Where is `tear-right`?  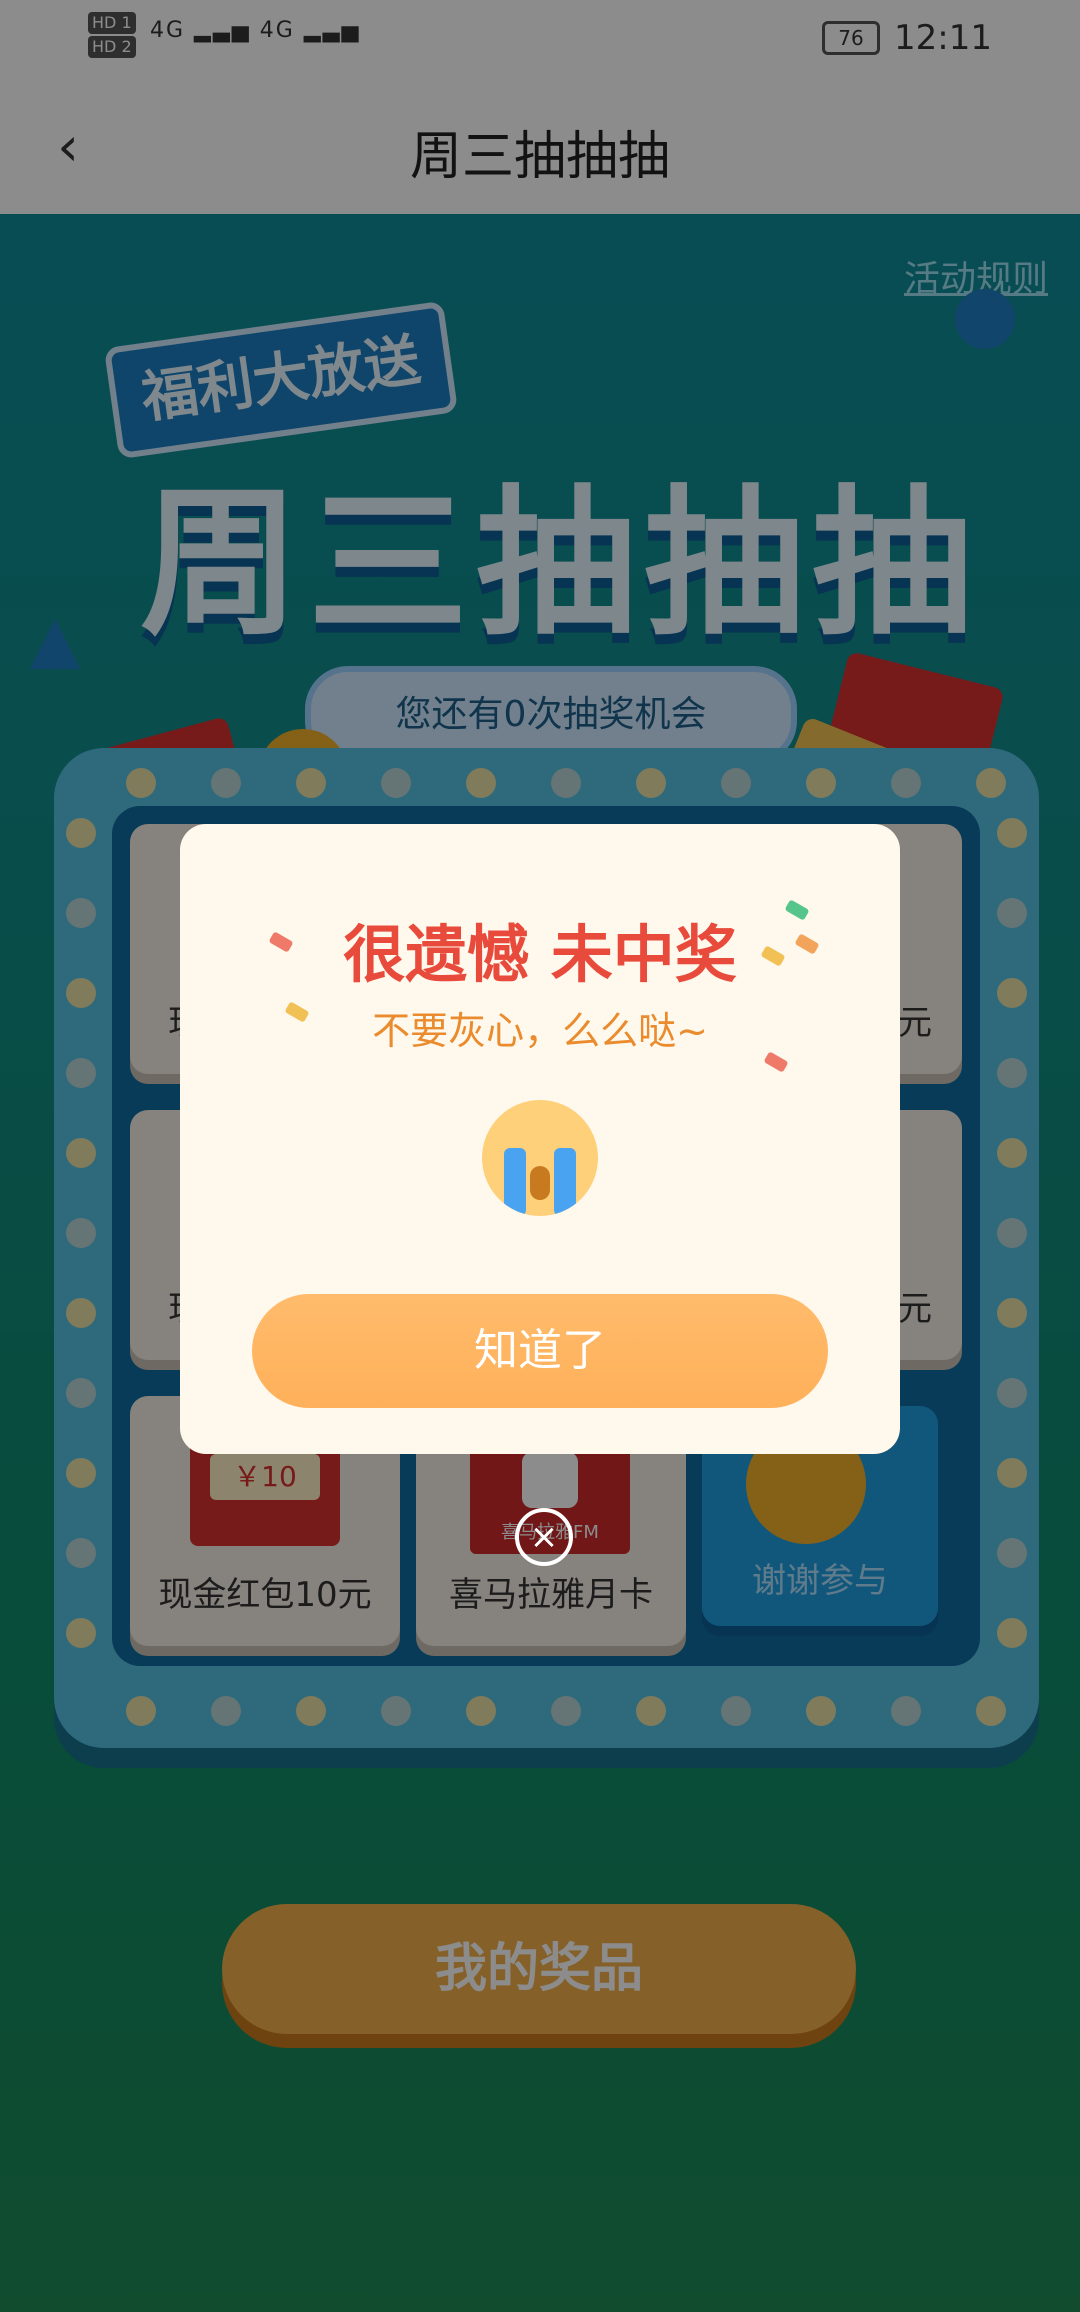 tear-right is located at coordinates (565, 1182).